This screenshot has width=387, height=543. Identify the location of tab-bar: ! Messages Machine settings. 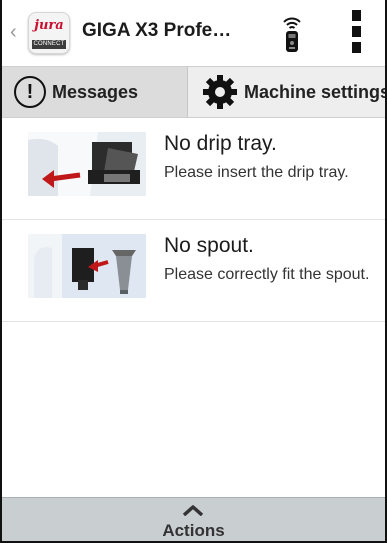
(193, 92).